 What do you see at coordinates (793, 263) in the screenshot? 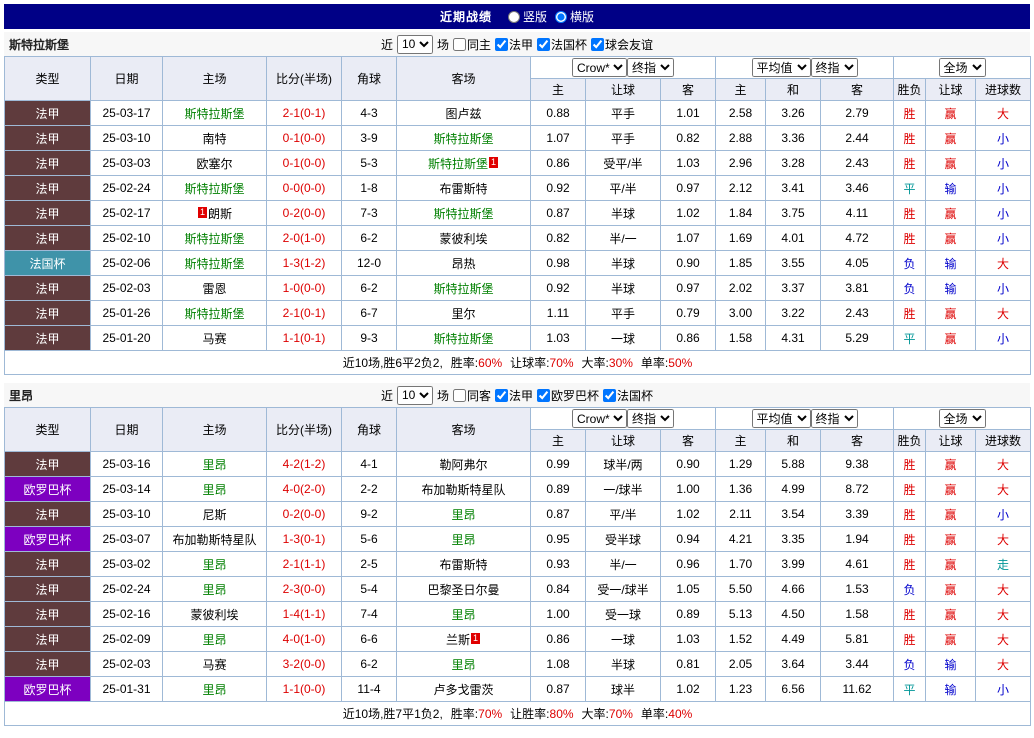
I see `euro-draw-odds: 3.55` at bounding box center [793, 263].